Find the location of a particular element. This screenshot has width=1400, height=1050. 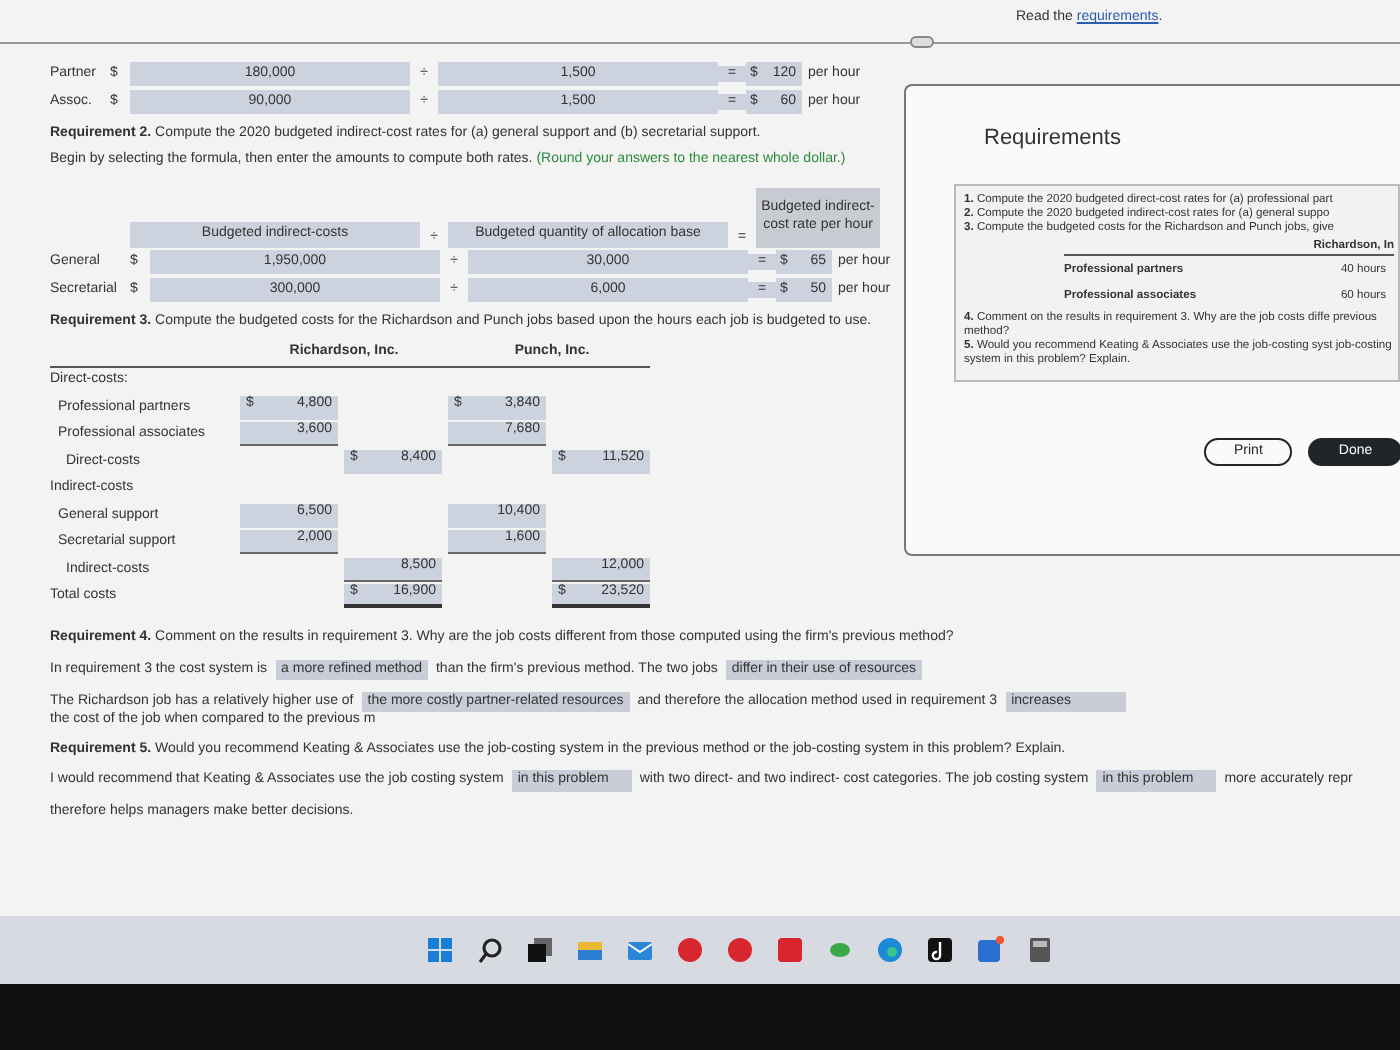

browser-icon is located at coordinates (890, 950).